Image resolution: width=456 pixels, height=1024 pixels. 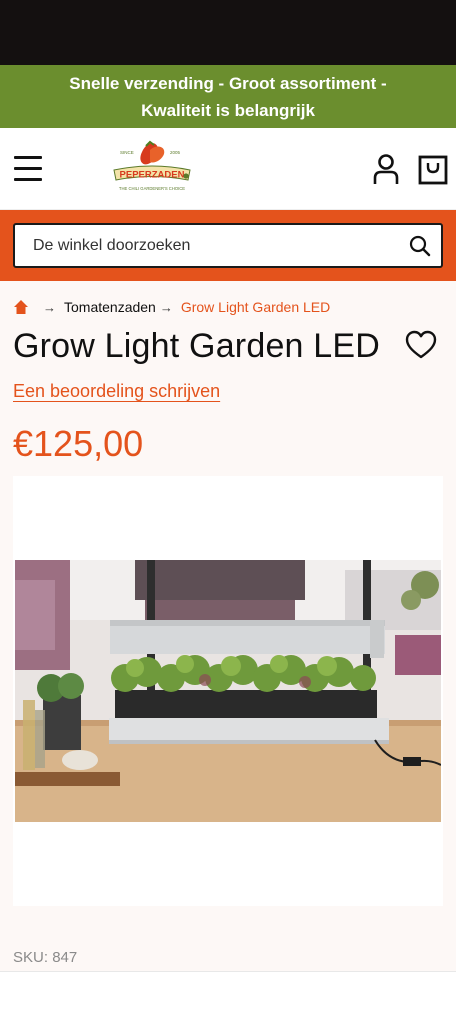 I want to click on menu-icon, so click(x=29, y=169).